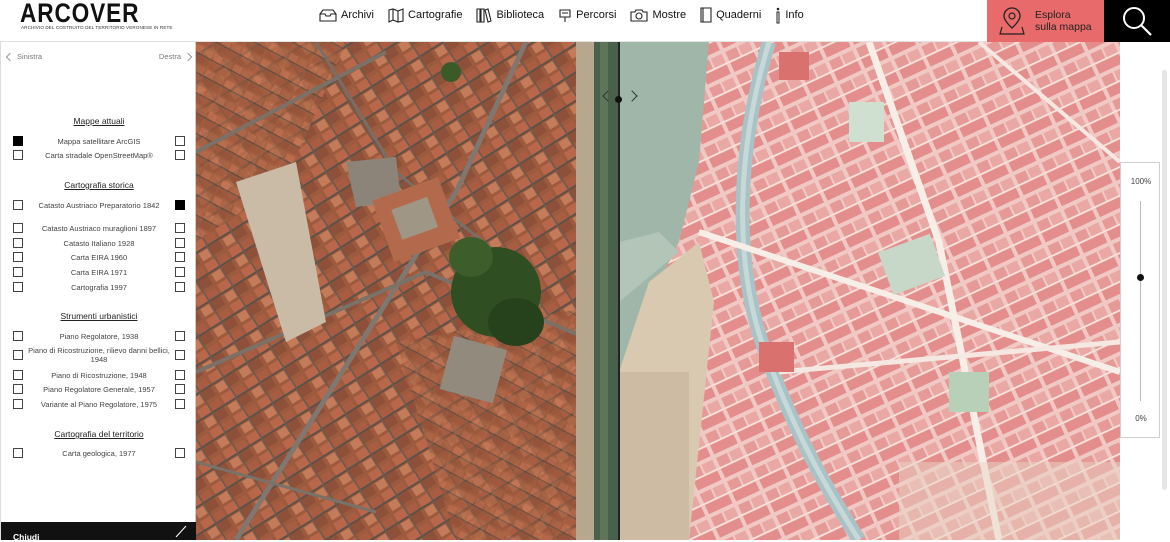 The width and height of the screenshot is (1170, 542). I want to click on nav-percorsi: Percorsi, so click(587, 15).